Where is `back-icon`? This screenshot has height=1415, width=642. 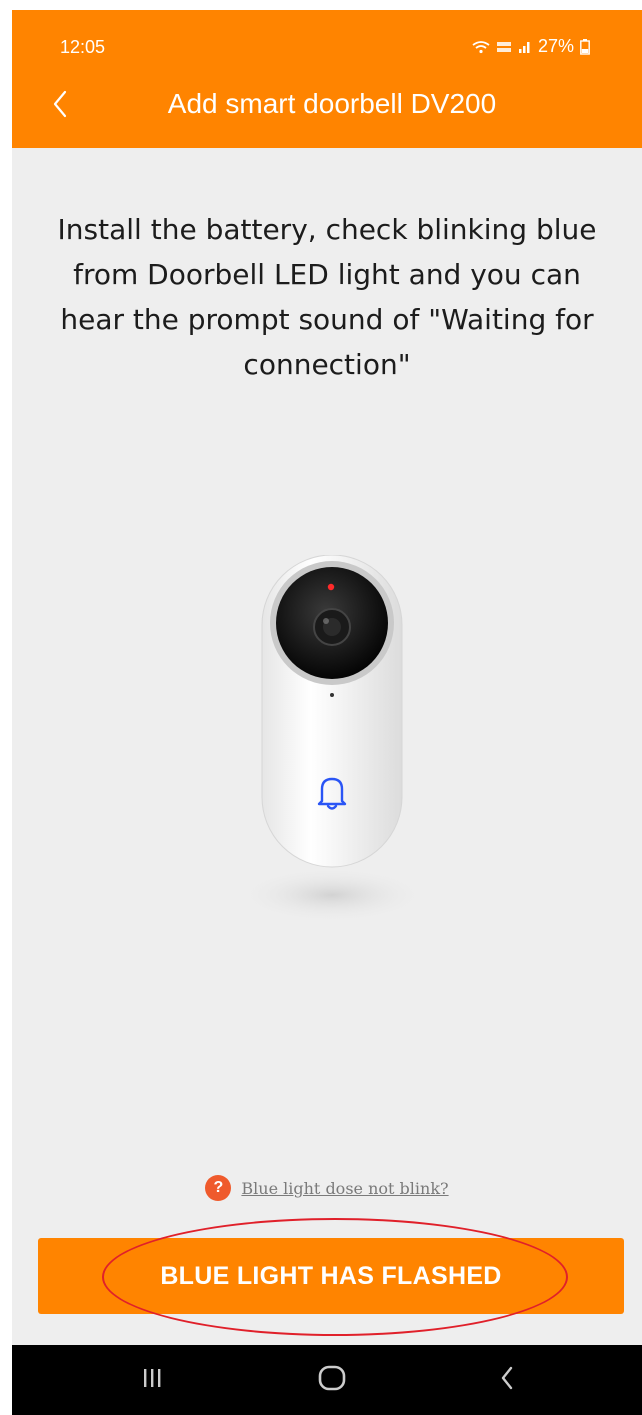
back-icon is located at coordinates (507, 1380).